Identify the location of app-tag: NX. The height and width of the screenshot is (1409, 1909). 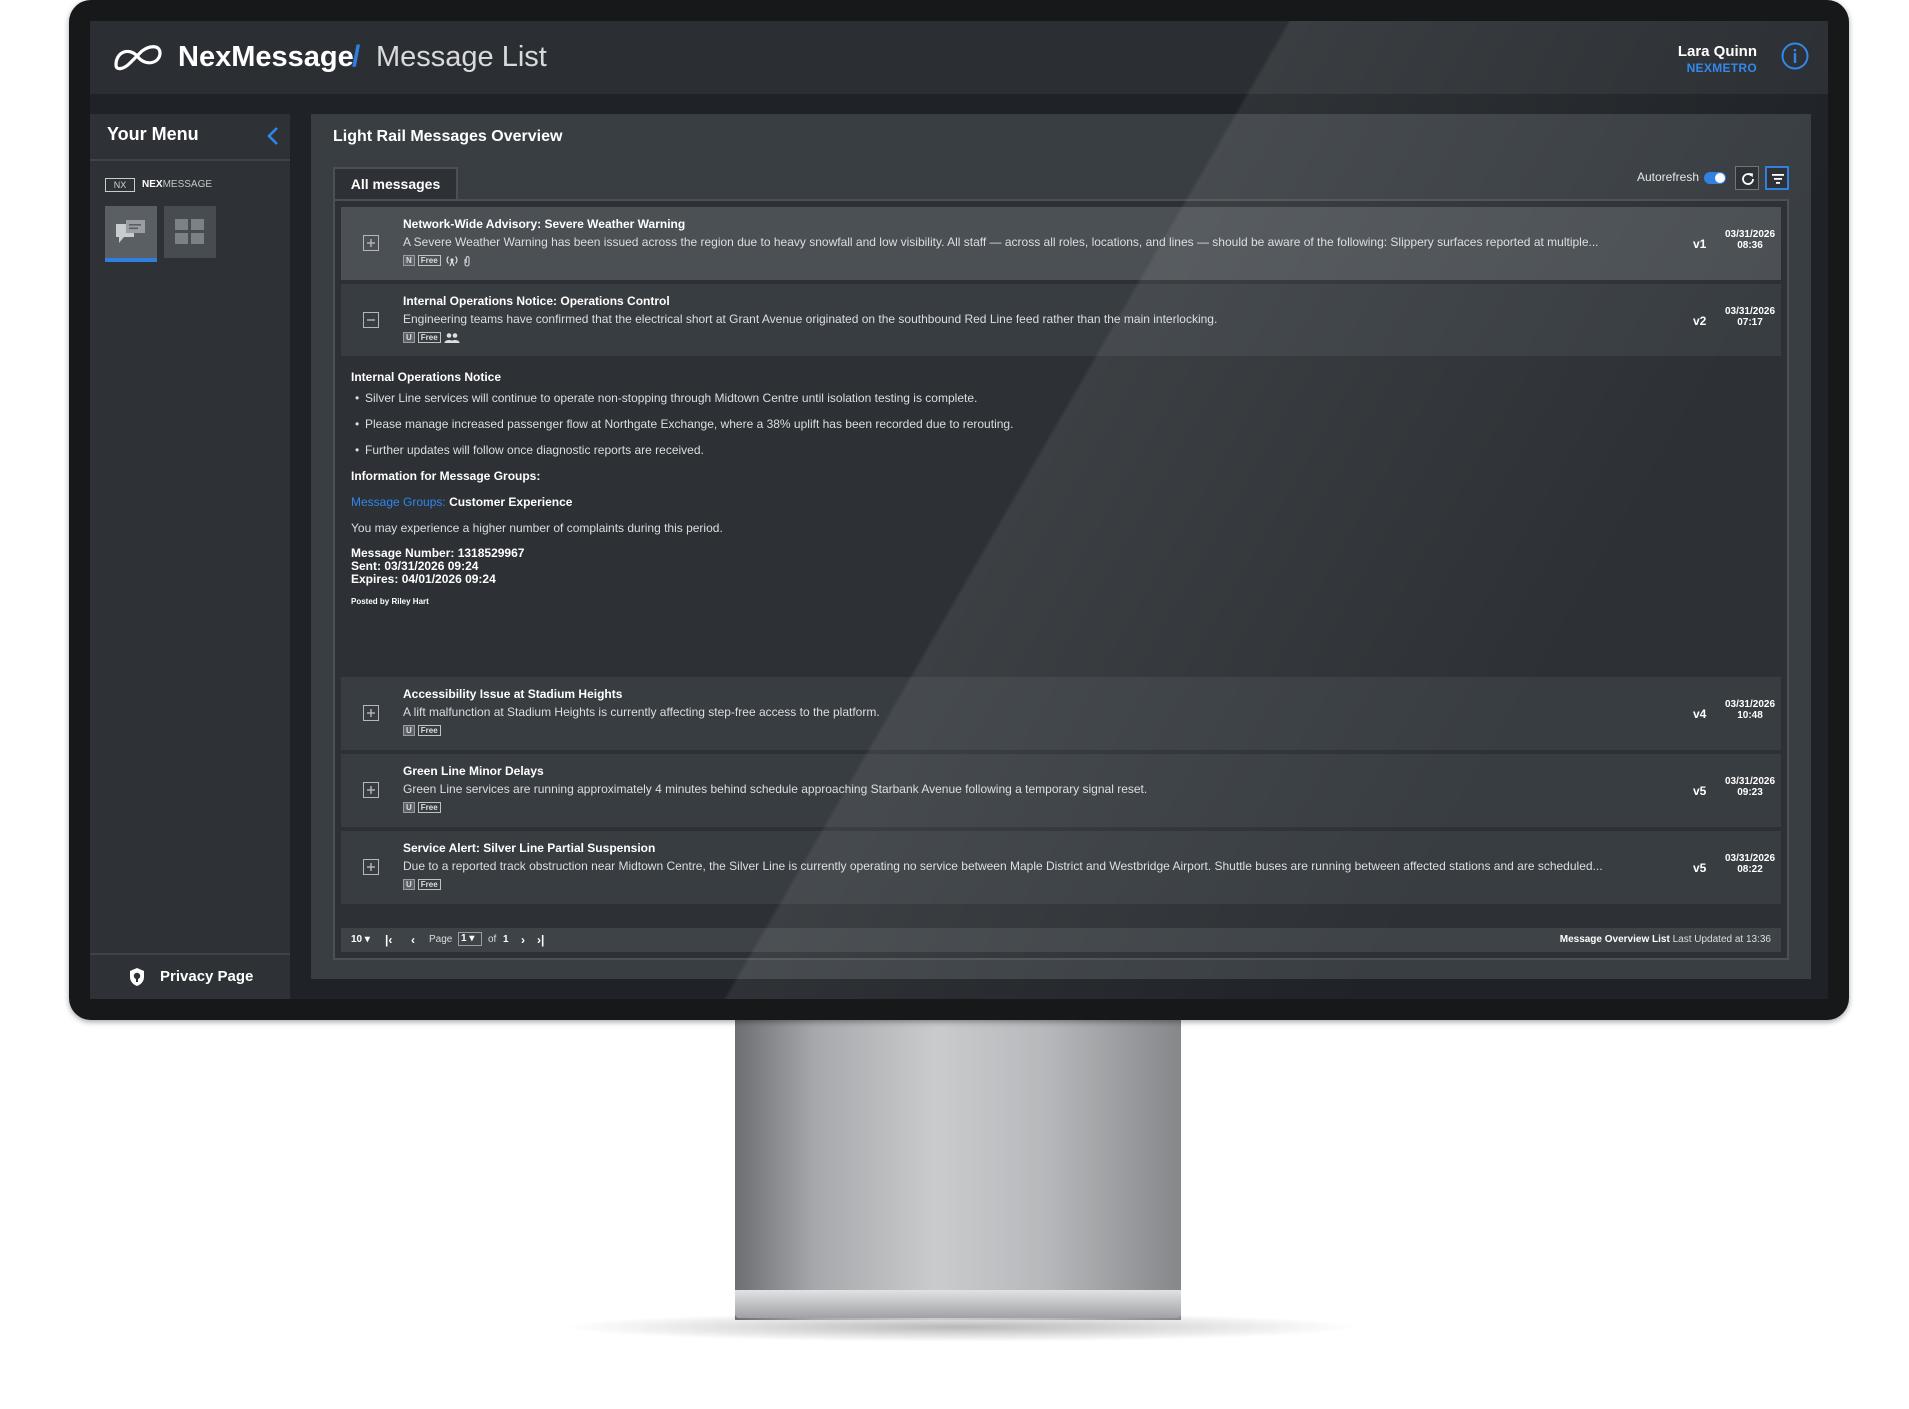
(120, 185).